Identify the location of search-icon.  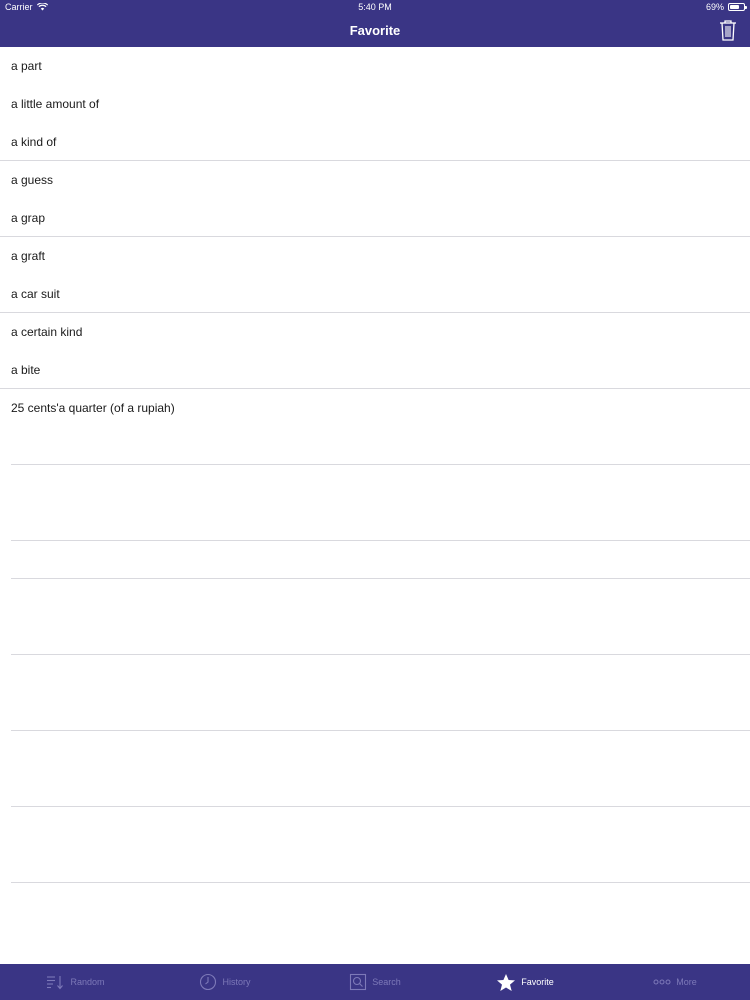
(358, 982).